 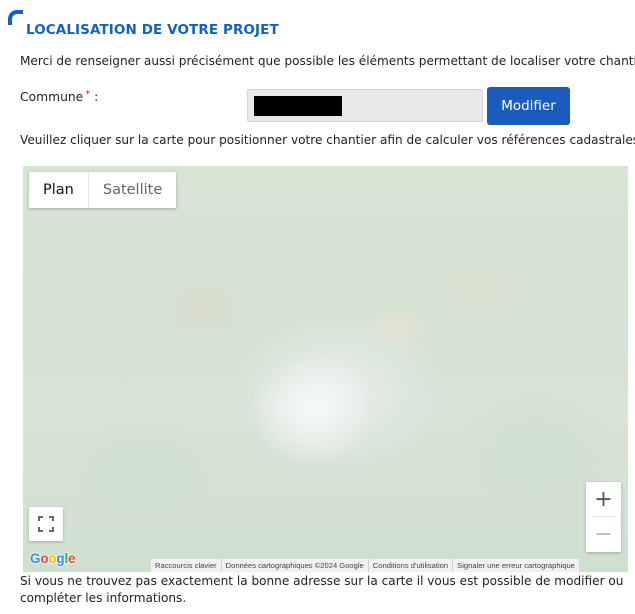 I want to click on commune-label-suffix: :, so click(x=94, y=97).